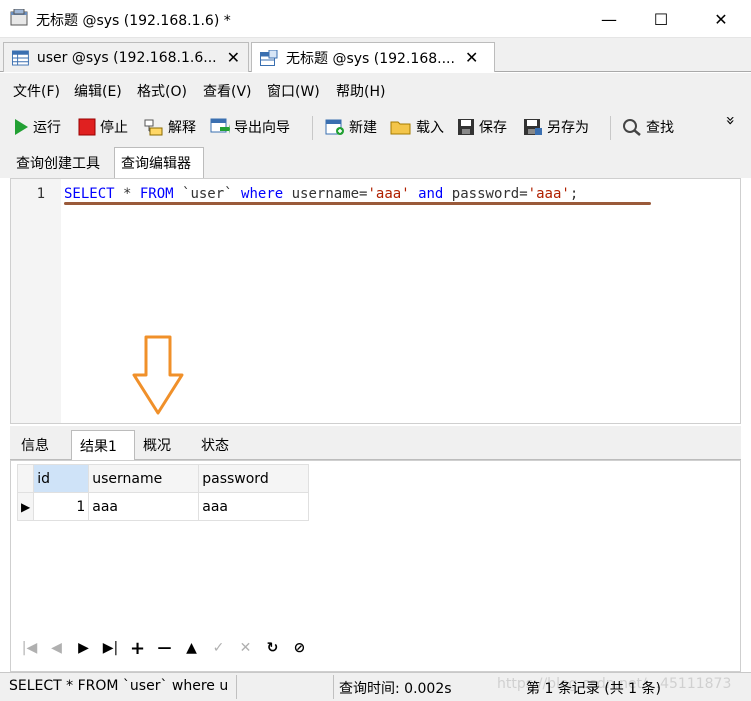 Image resolution: width=751 pixels, height=701 pixels. I want to click on cell-password: aaa, so click(254, 506).